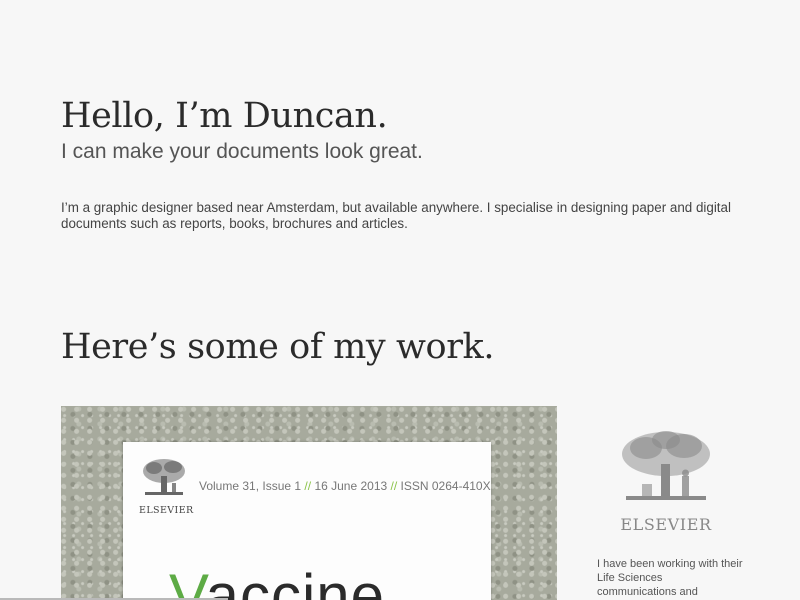 Image resolution: width=800 pixels, height=600 pixels. I want to click on cover-title: Vaccine, so click(277, 583).